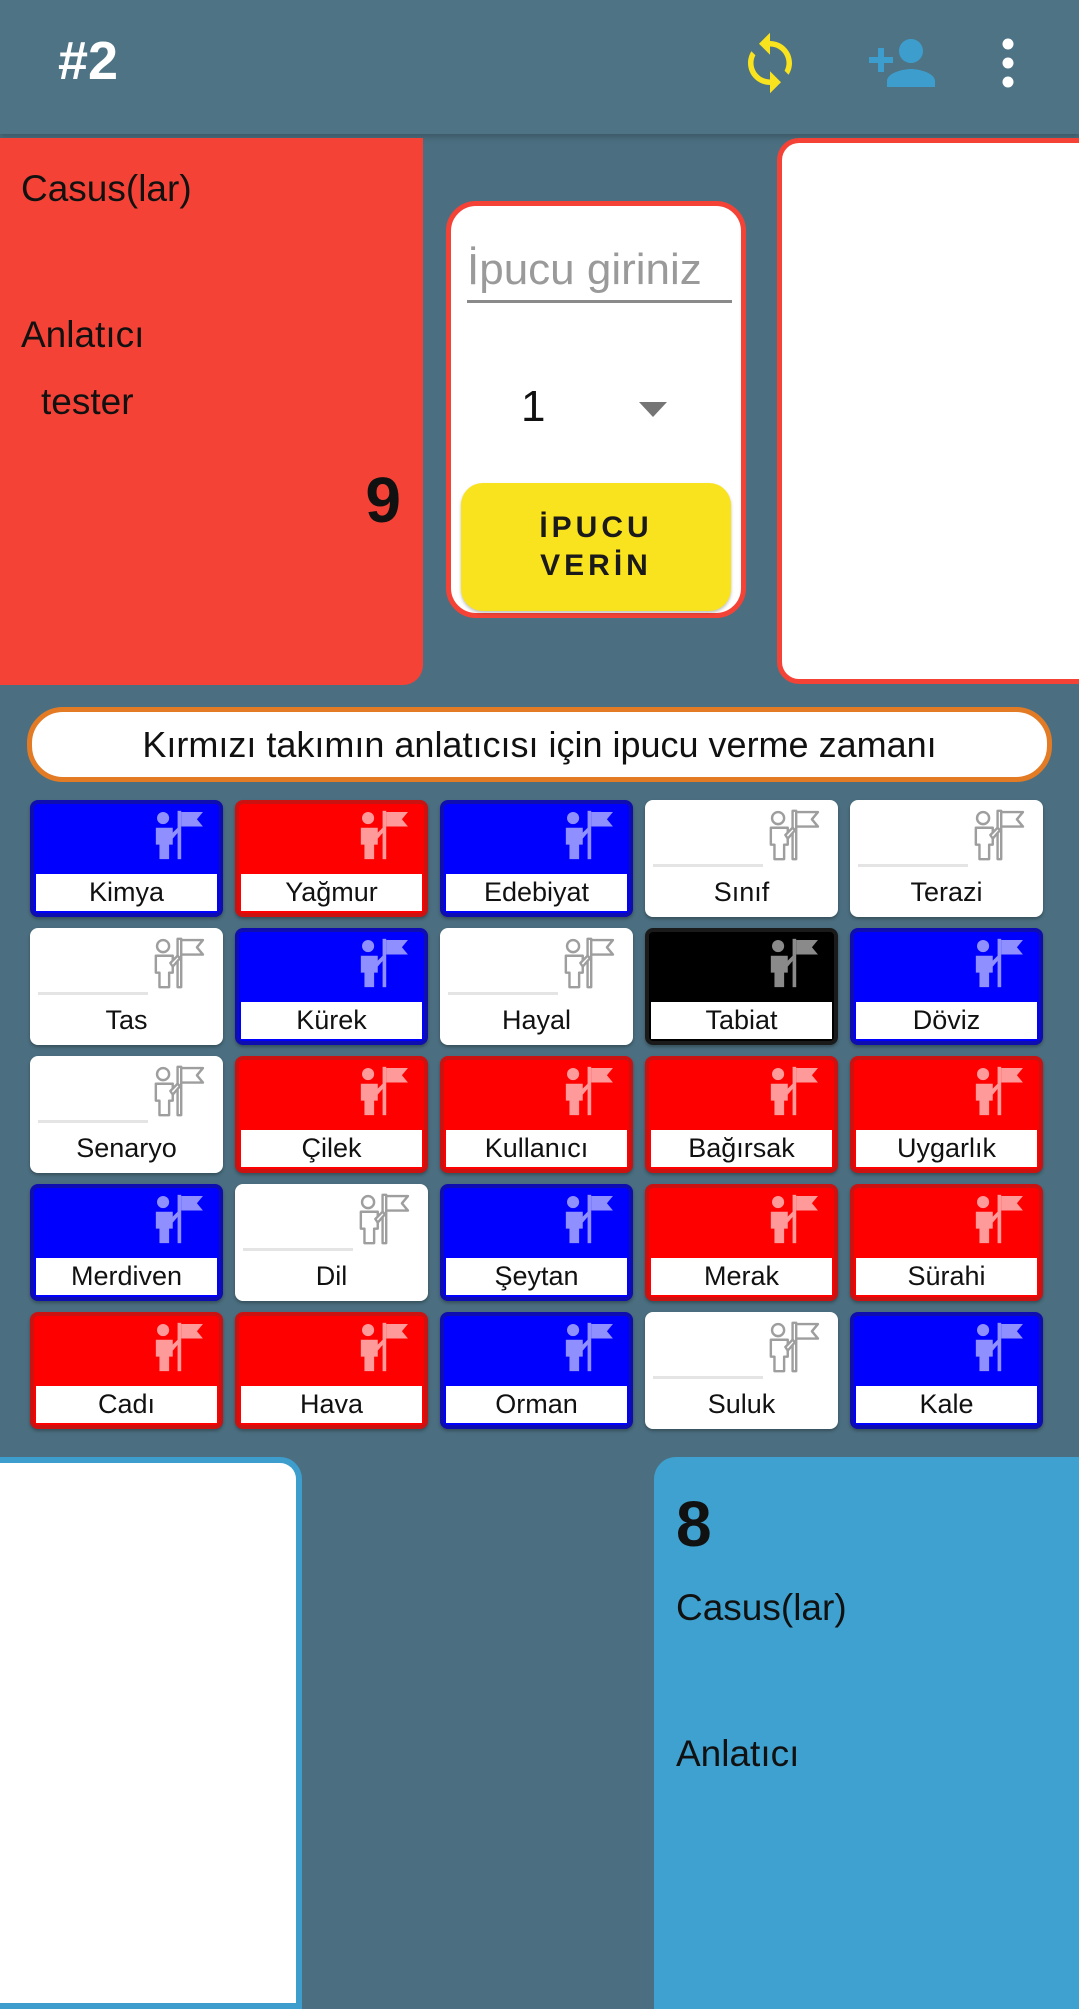 The width and height of the screenshot is (1079, 2009). I want to click on word-card: Tas, so click(126, 986).